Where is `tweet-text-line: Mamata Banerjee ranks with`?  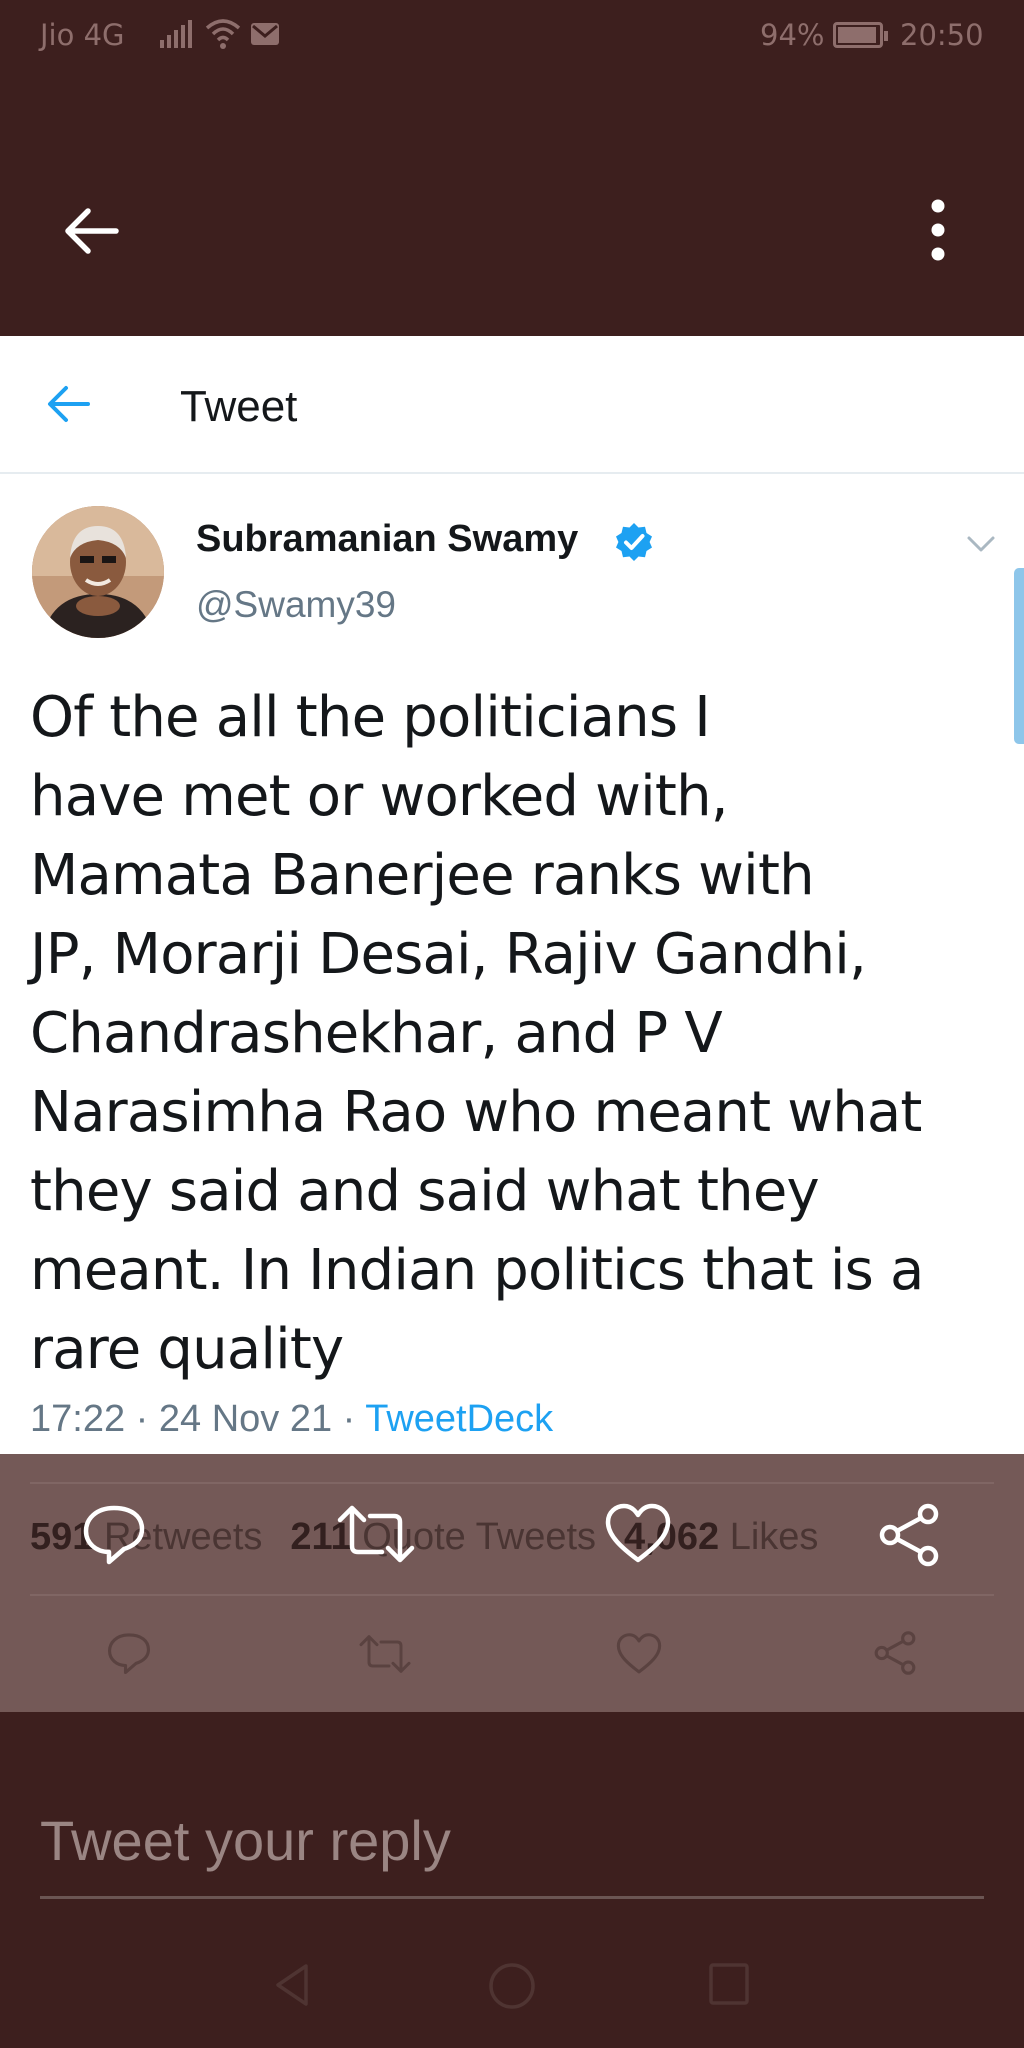 tweet-text-line: Mamata Banerjee ranks with is located at coordinates (422, 875).